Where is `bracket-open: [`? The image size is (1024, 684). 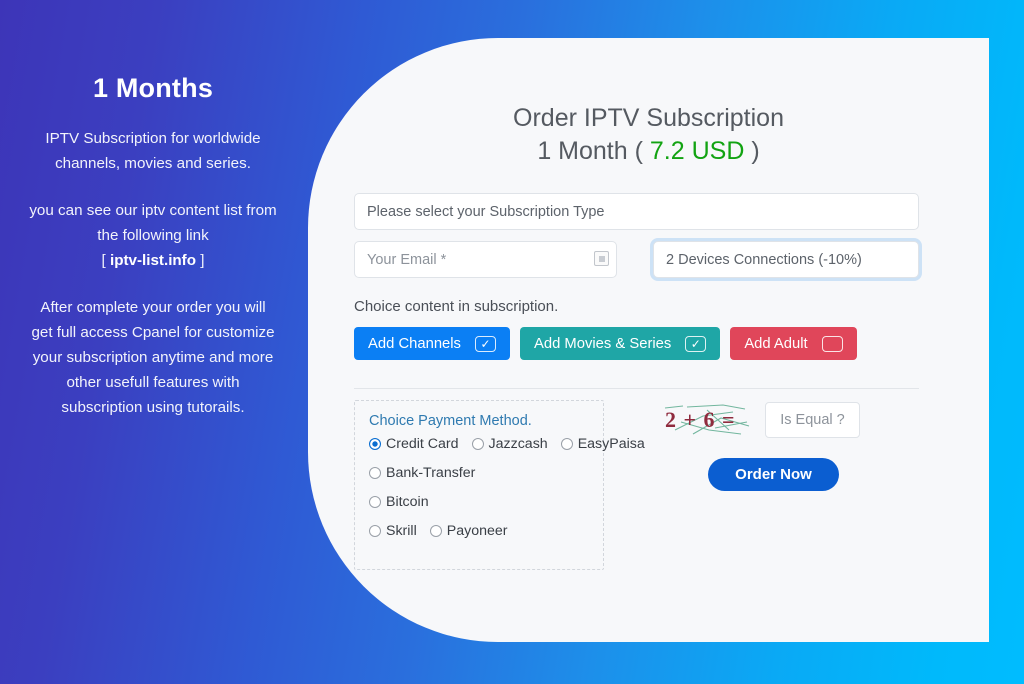
bracket-open: [ is located at coordinates (105, 260).